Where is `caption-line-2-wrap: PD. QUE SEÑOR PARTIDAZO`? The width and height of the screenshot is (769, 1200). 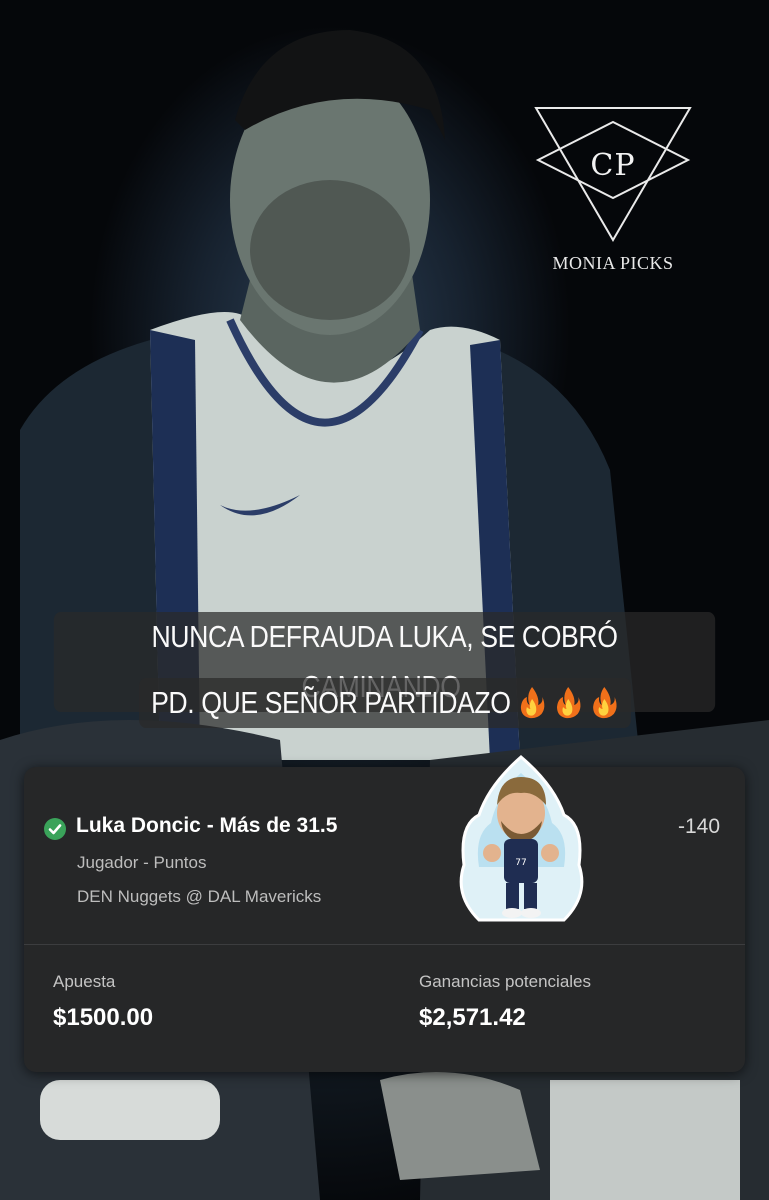 caption-line-2-wrap: PD. QUE SEÑOR PARTIDAZO is located at coordinates (384, 703).